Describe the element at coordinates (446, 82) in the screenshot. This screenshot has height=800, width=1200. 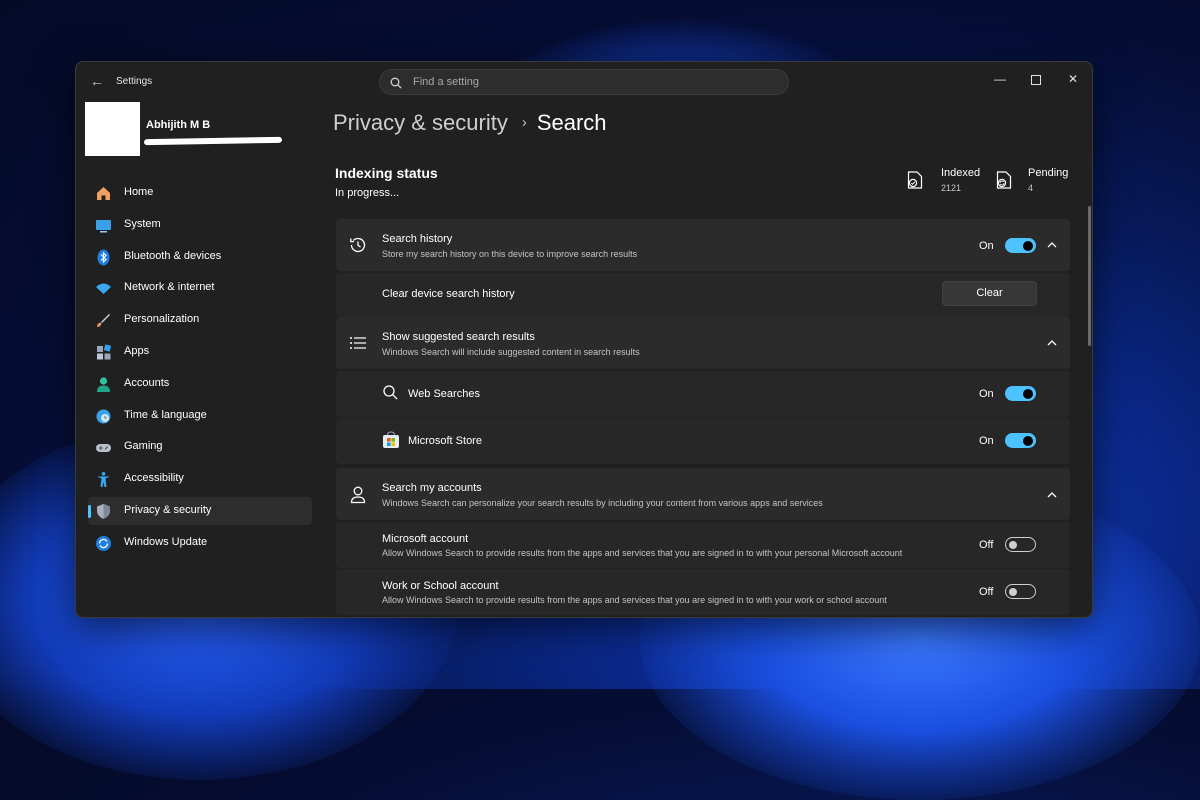
I see `search-placeholder: Find a setting` at that location.